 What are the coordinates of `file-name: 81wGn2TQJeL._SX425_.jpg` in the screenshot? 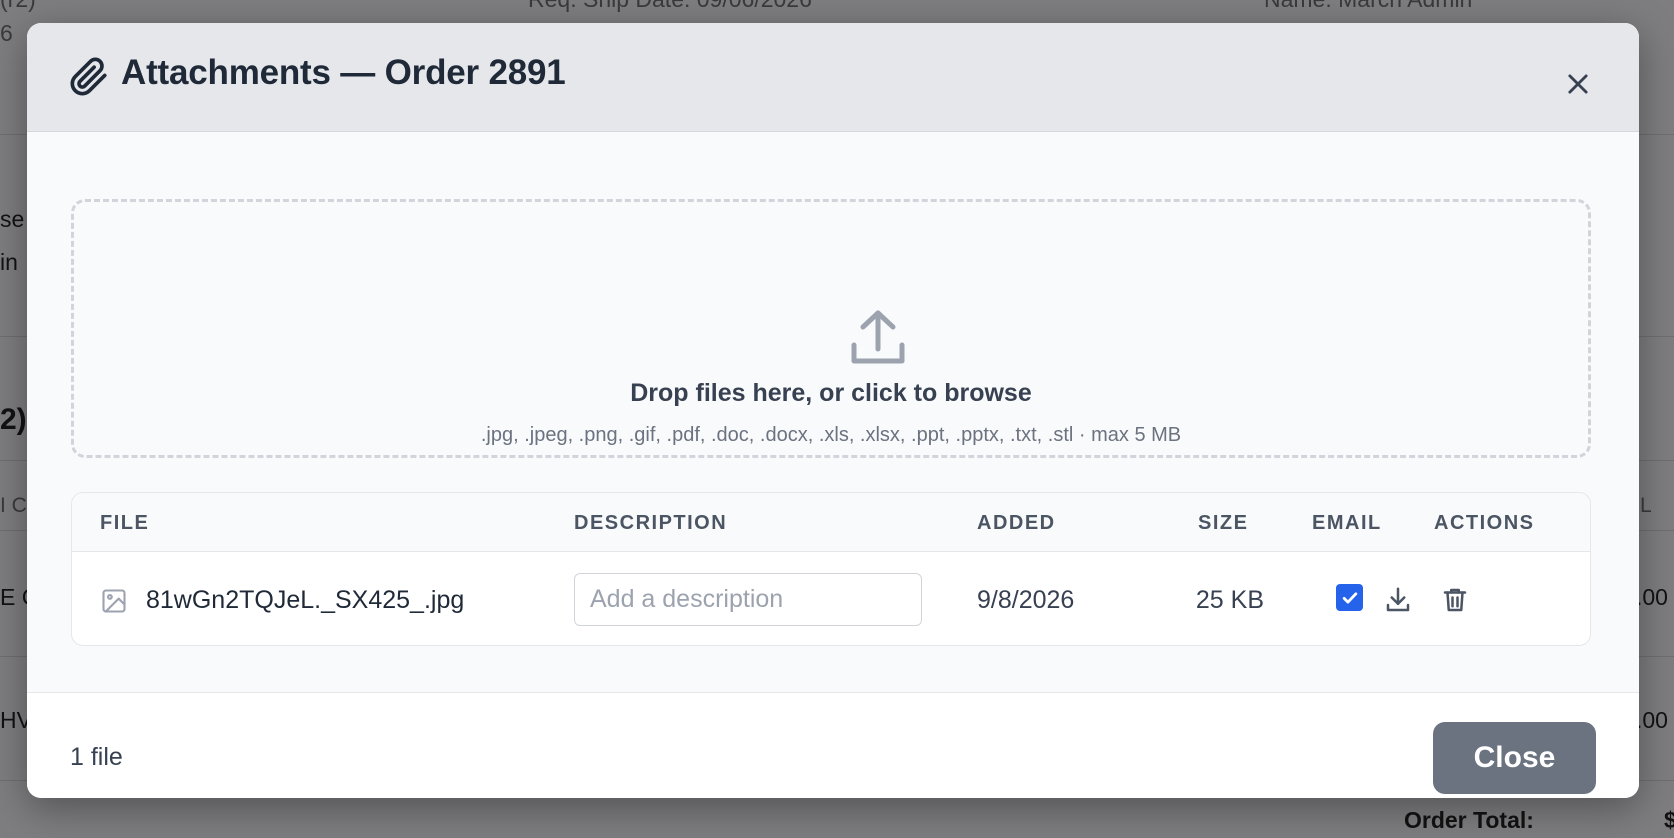 It's located at (305, 600).